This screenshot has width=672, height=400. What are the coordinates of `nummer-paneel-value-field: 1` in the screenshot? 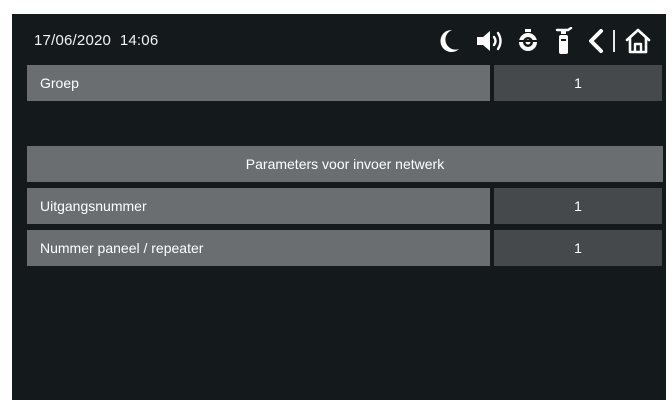 It's located at (578, 248).